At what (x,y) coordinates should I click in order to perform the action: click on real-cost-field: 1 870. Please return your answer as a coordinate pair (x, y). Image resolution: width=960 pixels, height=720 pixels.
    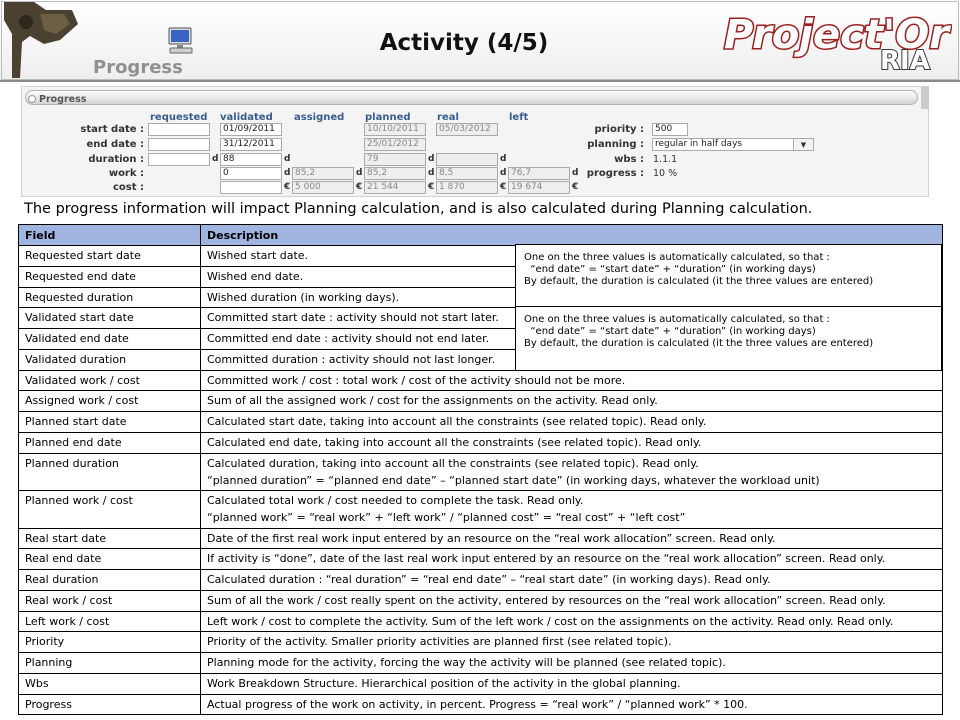
    Looking at the image, I should click on (467, 187).